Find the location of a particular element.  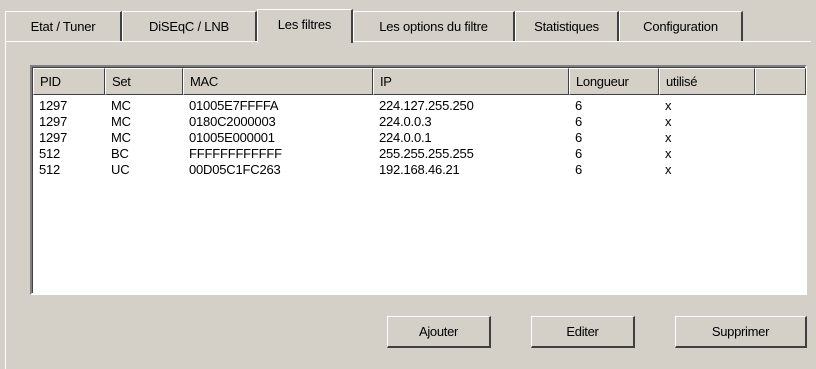

table-row: 512 BC FFFFFFFFFFFF 255.255.255.255 6 x is located at coordinates (419, 154).